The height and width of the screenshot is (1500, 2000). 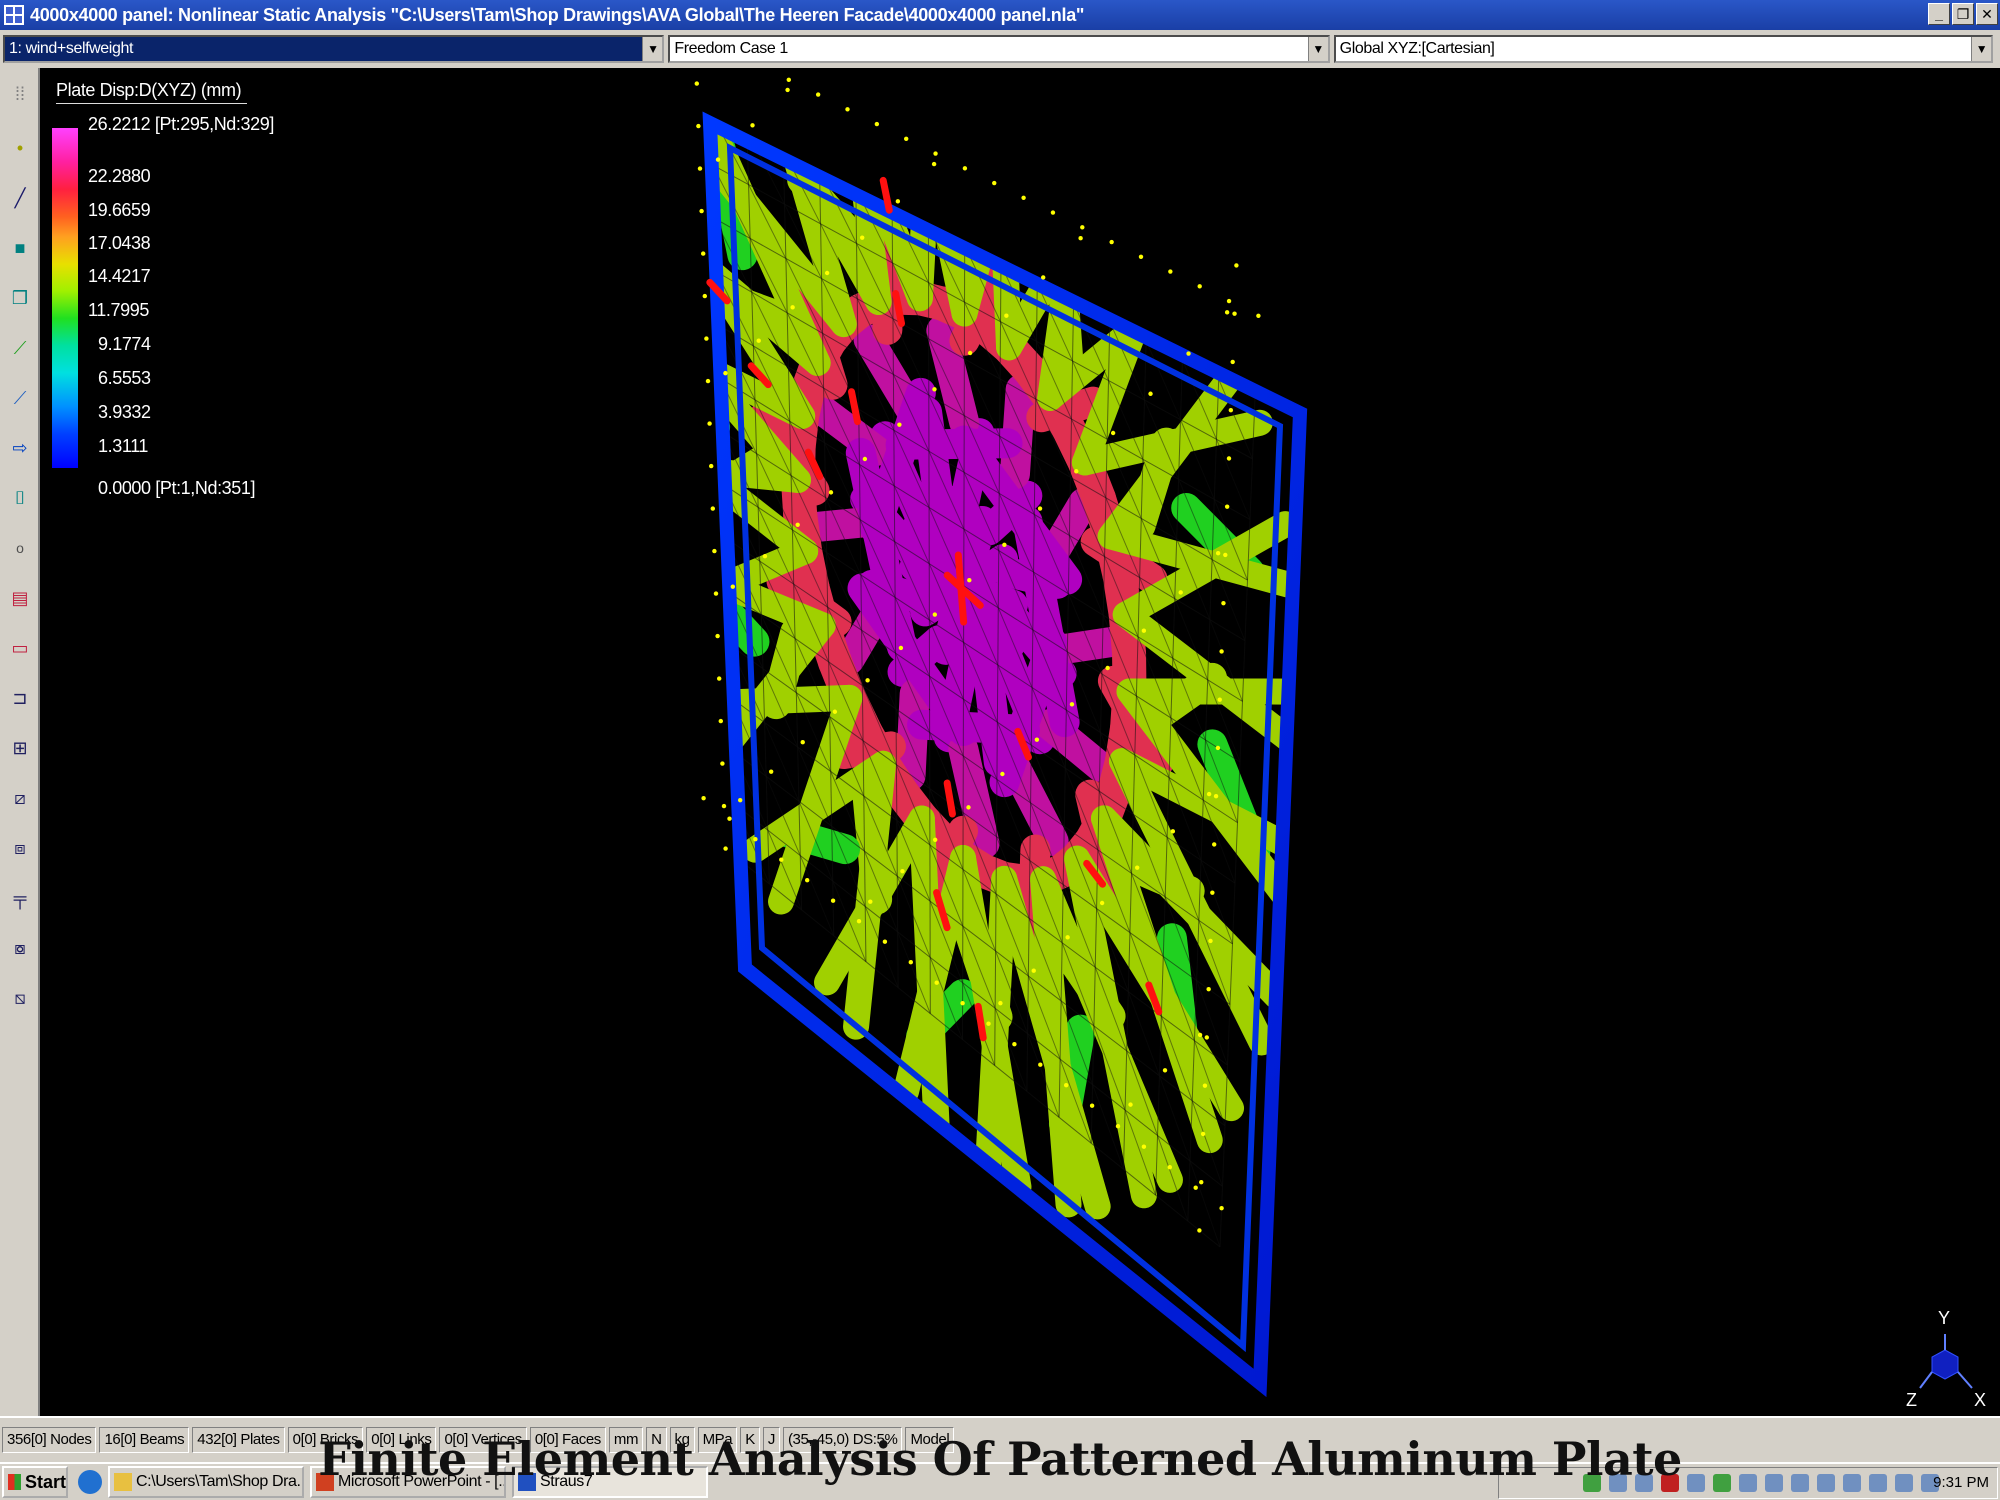 I want to click on triad-z-label: Z, so click(x=1911, y=1400).